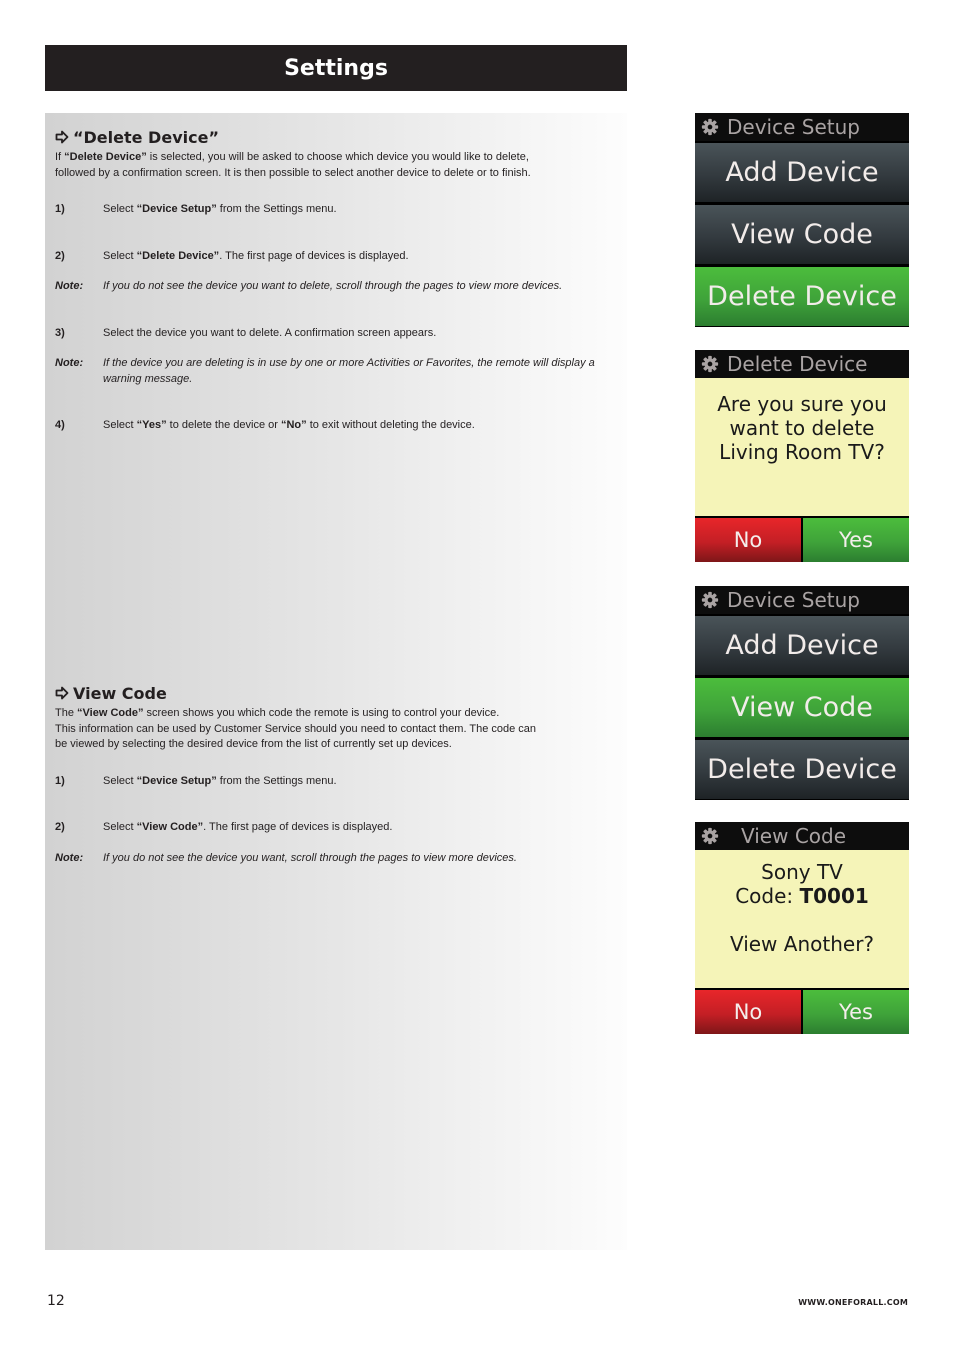 The height and width of the screenshot is (1350, 954). Describe the element at coordinates (802, 836) in the screenshot. I see `screen-header: View Code` at that location.